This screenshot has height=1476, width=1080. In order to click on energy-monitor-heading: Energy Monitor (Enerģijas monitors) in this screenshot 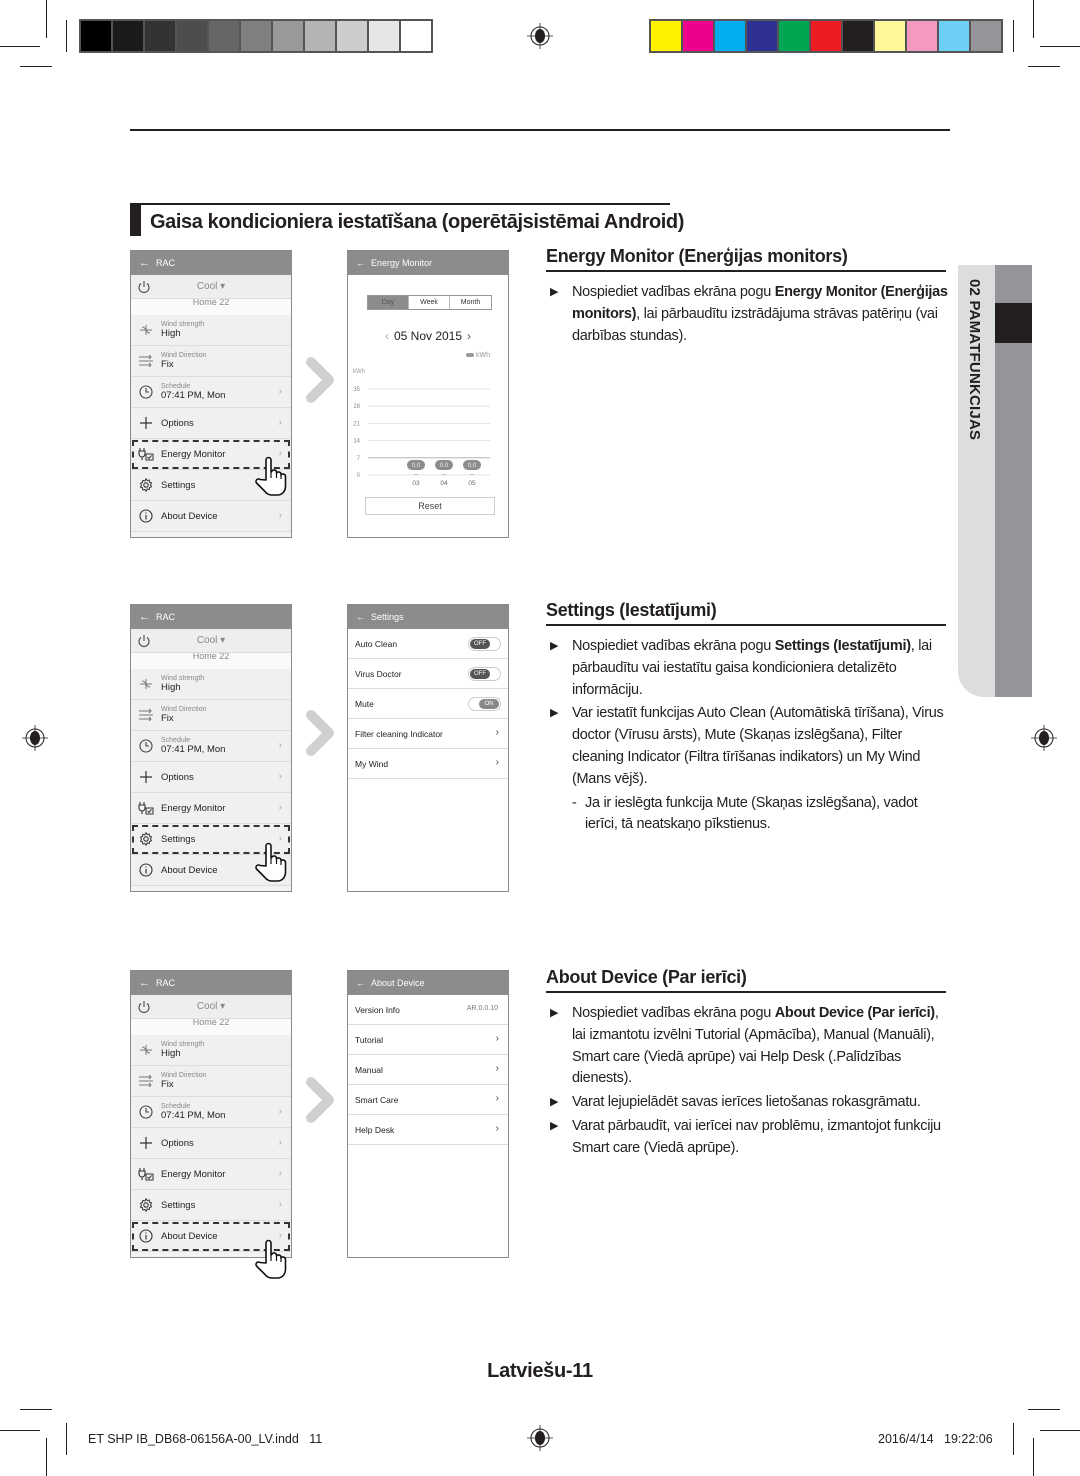, I will do `click(746, 259)`.